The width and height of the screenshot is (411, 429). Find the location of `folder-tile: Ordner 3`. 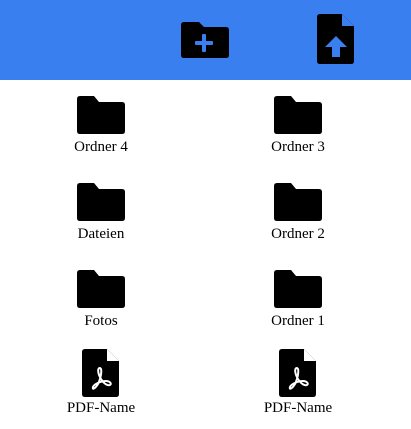

folder-tile: Ordner 3 is located at coordinates (298, 136).